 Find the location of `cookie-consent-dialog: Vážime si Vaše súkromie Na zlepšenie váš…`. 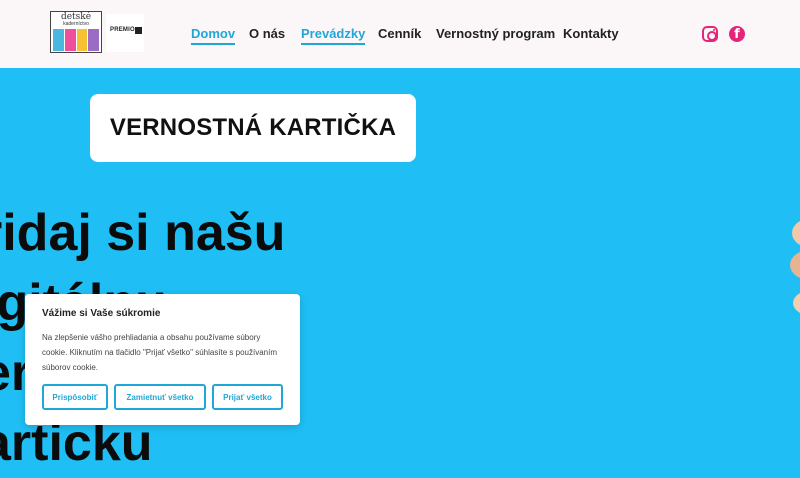

cookie-consent-dialog: Vážime si Vaše súkromie Na zlepšenie váš… is located at coordinates (162, 359).